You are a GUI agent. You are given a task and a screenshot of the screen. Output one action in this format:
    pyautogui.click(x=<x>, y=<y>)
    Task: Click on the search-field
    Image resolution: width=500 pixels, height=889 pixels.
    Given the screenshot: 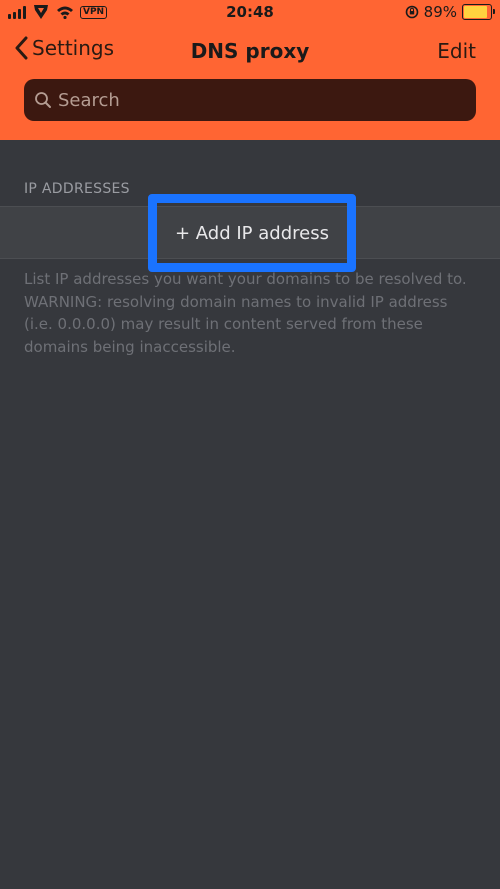 What is the action you would take?
    pyautogui.click(x=250, y=100)
    